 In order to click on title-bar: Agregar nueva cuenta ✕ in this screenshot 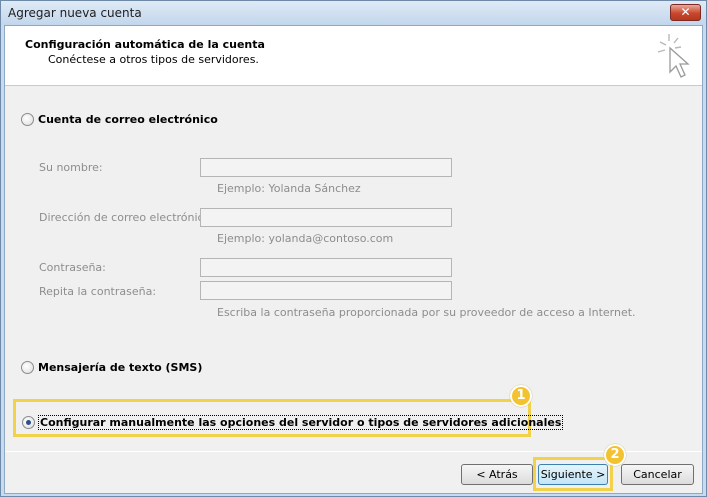, I will do `click(353, 13)`.